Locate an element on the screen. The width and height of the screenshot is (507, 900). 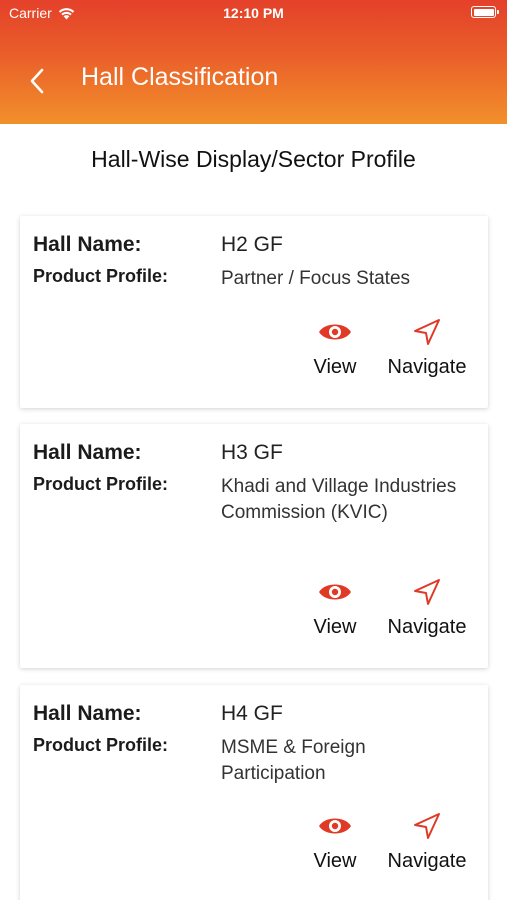
back-button is located at coordinates (37, 81).